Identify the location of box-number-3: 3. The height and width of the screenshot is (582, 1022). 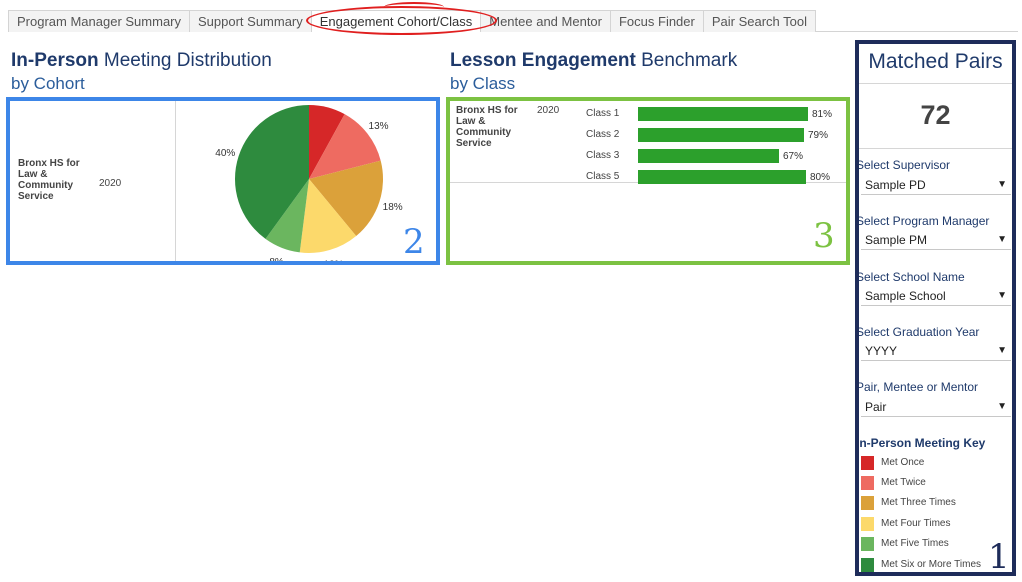
(824, 236).